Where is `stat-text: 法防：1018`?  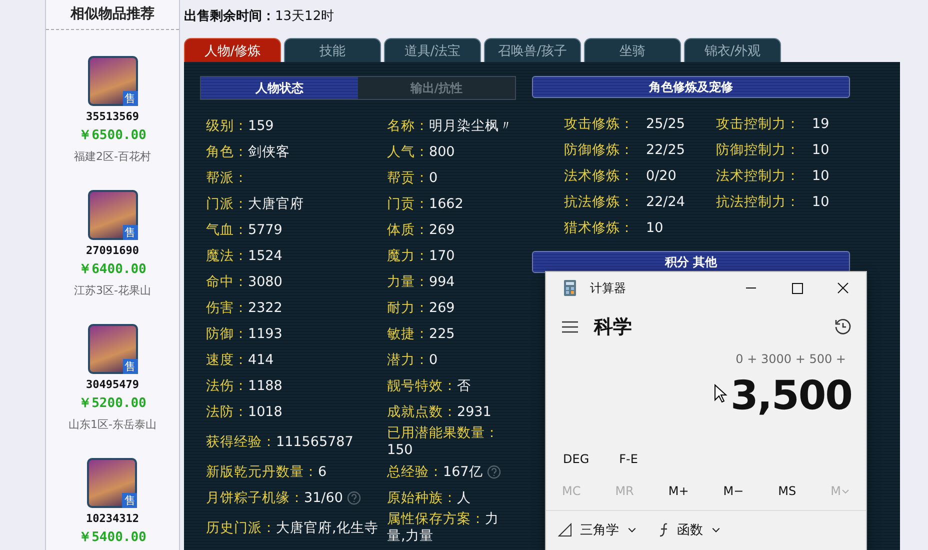 stat-text: 法防：1018 is located at coordinates (244, 412).